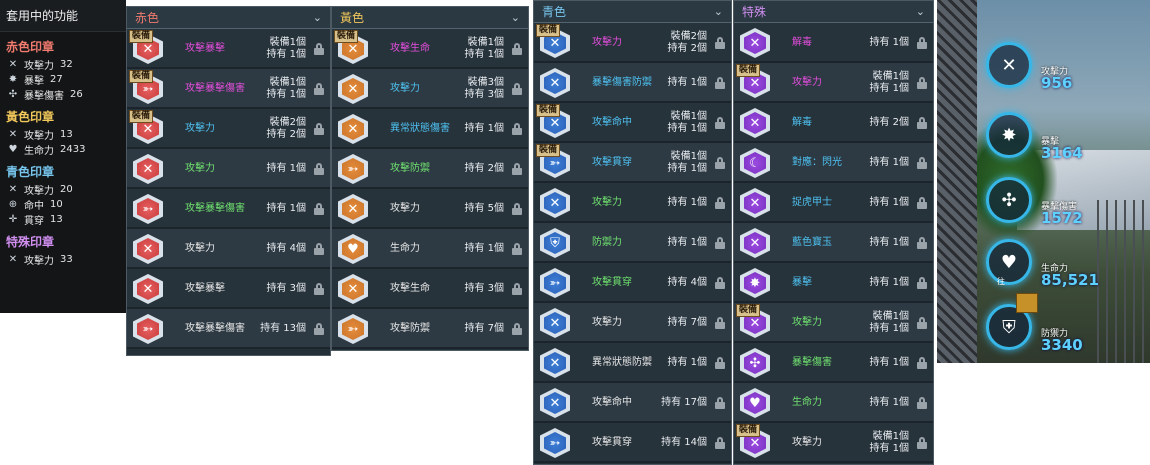  I want to click on seal-row: ✕ 攻擊生命 持有 3個, so click(430, 289).